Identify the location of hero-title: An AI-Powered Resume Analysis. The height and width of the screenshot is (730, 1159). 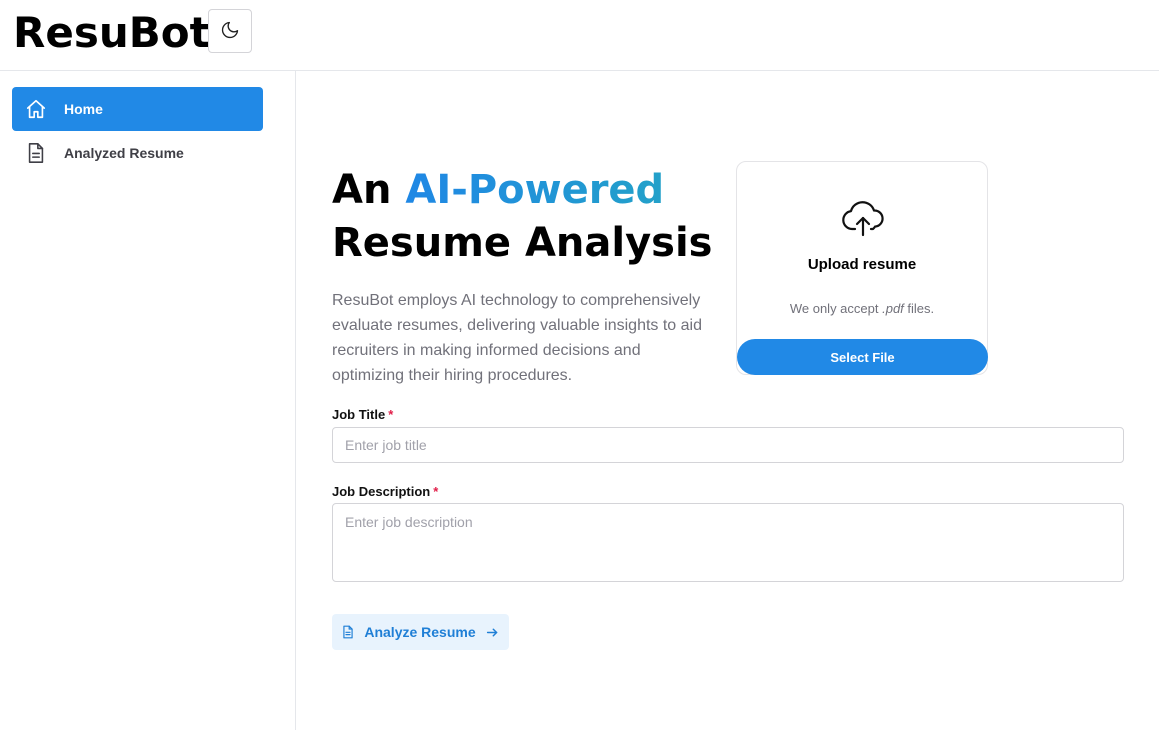
(522, 217).